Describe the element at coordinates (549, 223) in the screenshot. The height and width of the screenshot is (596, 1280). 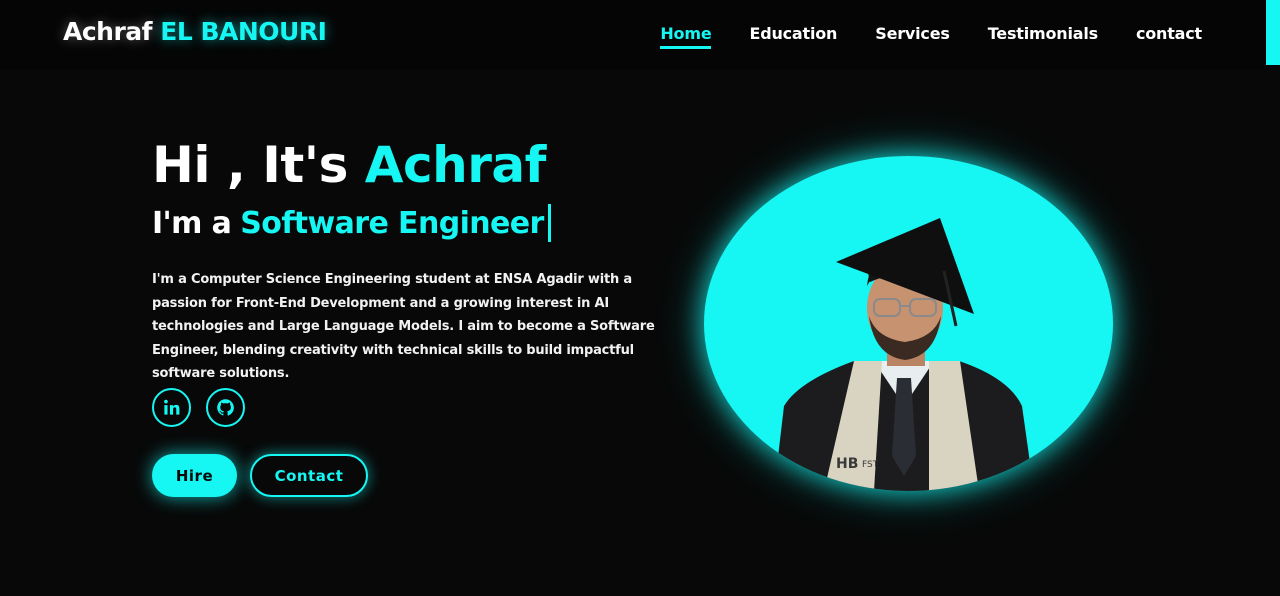
I see `typing-caret` at that location.